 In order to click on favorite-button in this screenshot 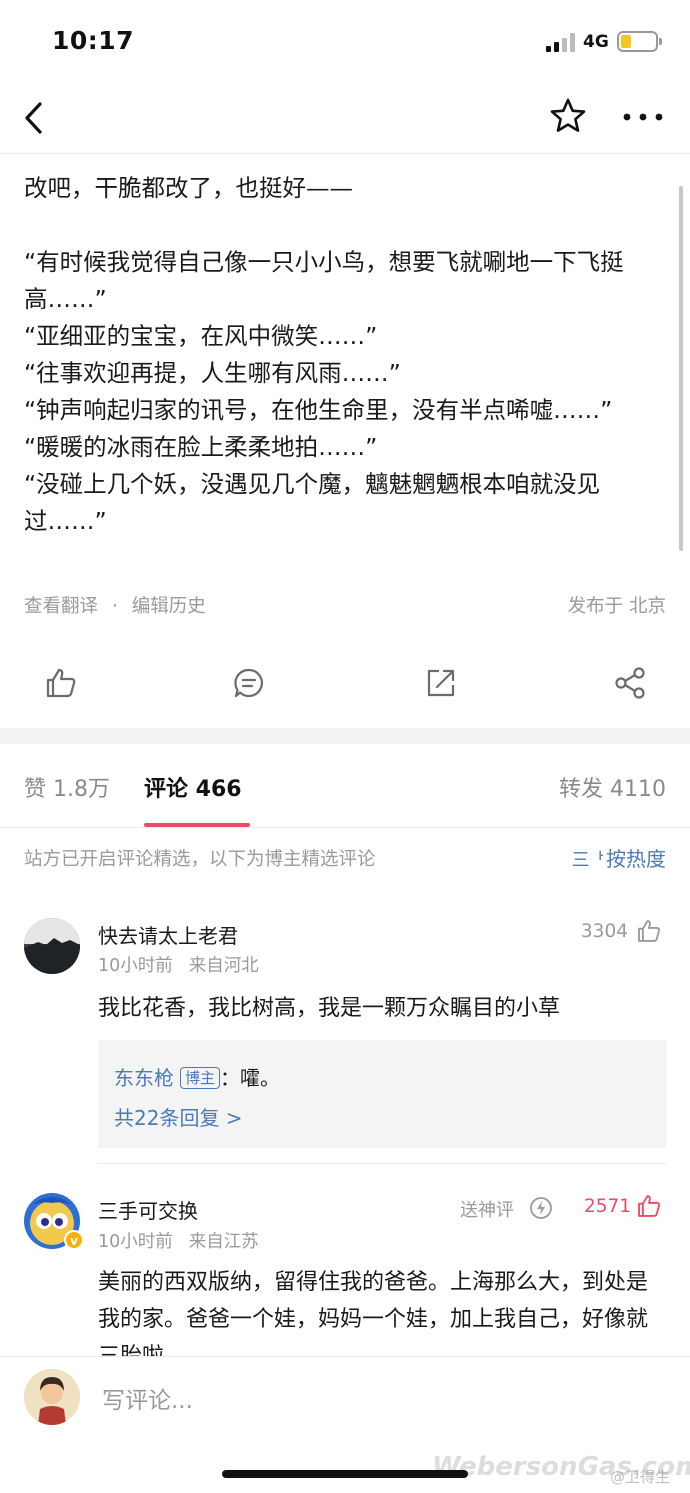, I will do `click(568, 116)`.